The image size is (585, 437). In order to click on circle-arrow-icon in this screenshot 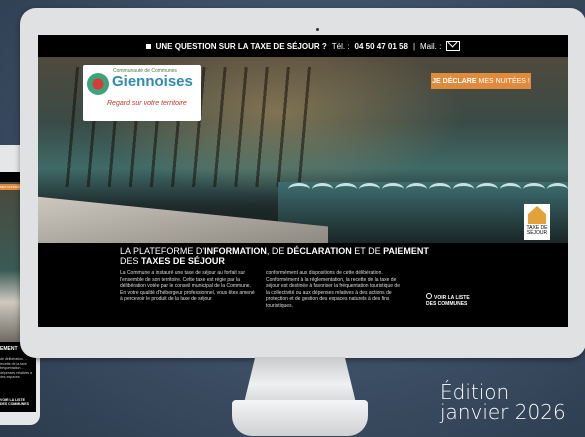, I will do `click(429, 296)`.